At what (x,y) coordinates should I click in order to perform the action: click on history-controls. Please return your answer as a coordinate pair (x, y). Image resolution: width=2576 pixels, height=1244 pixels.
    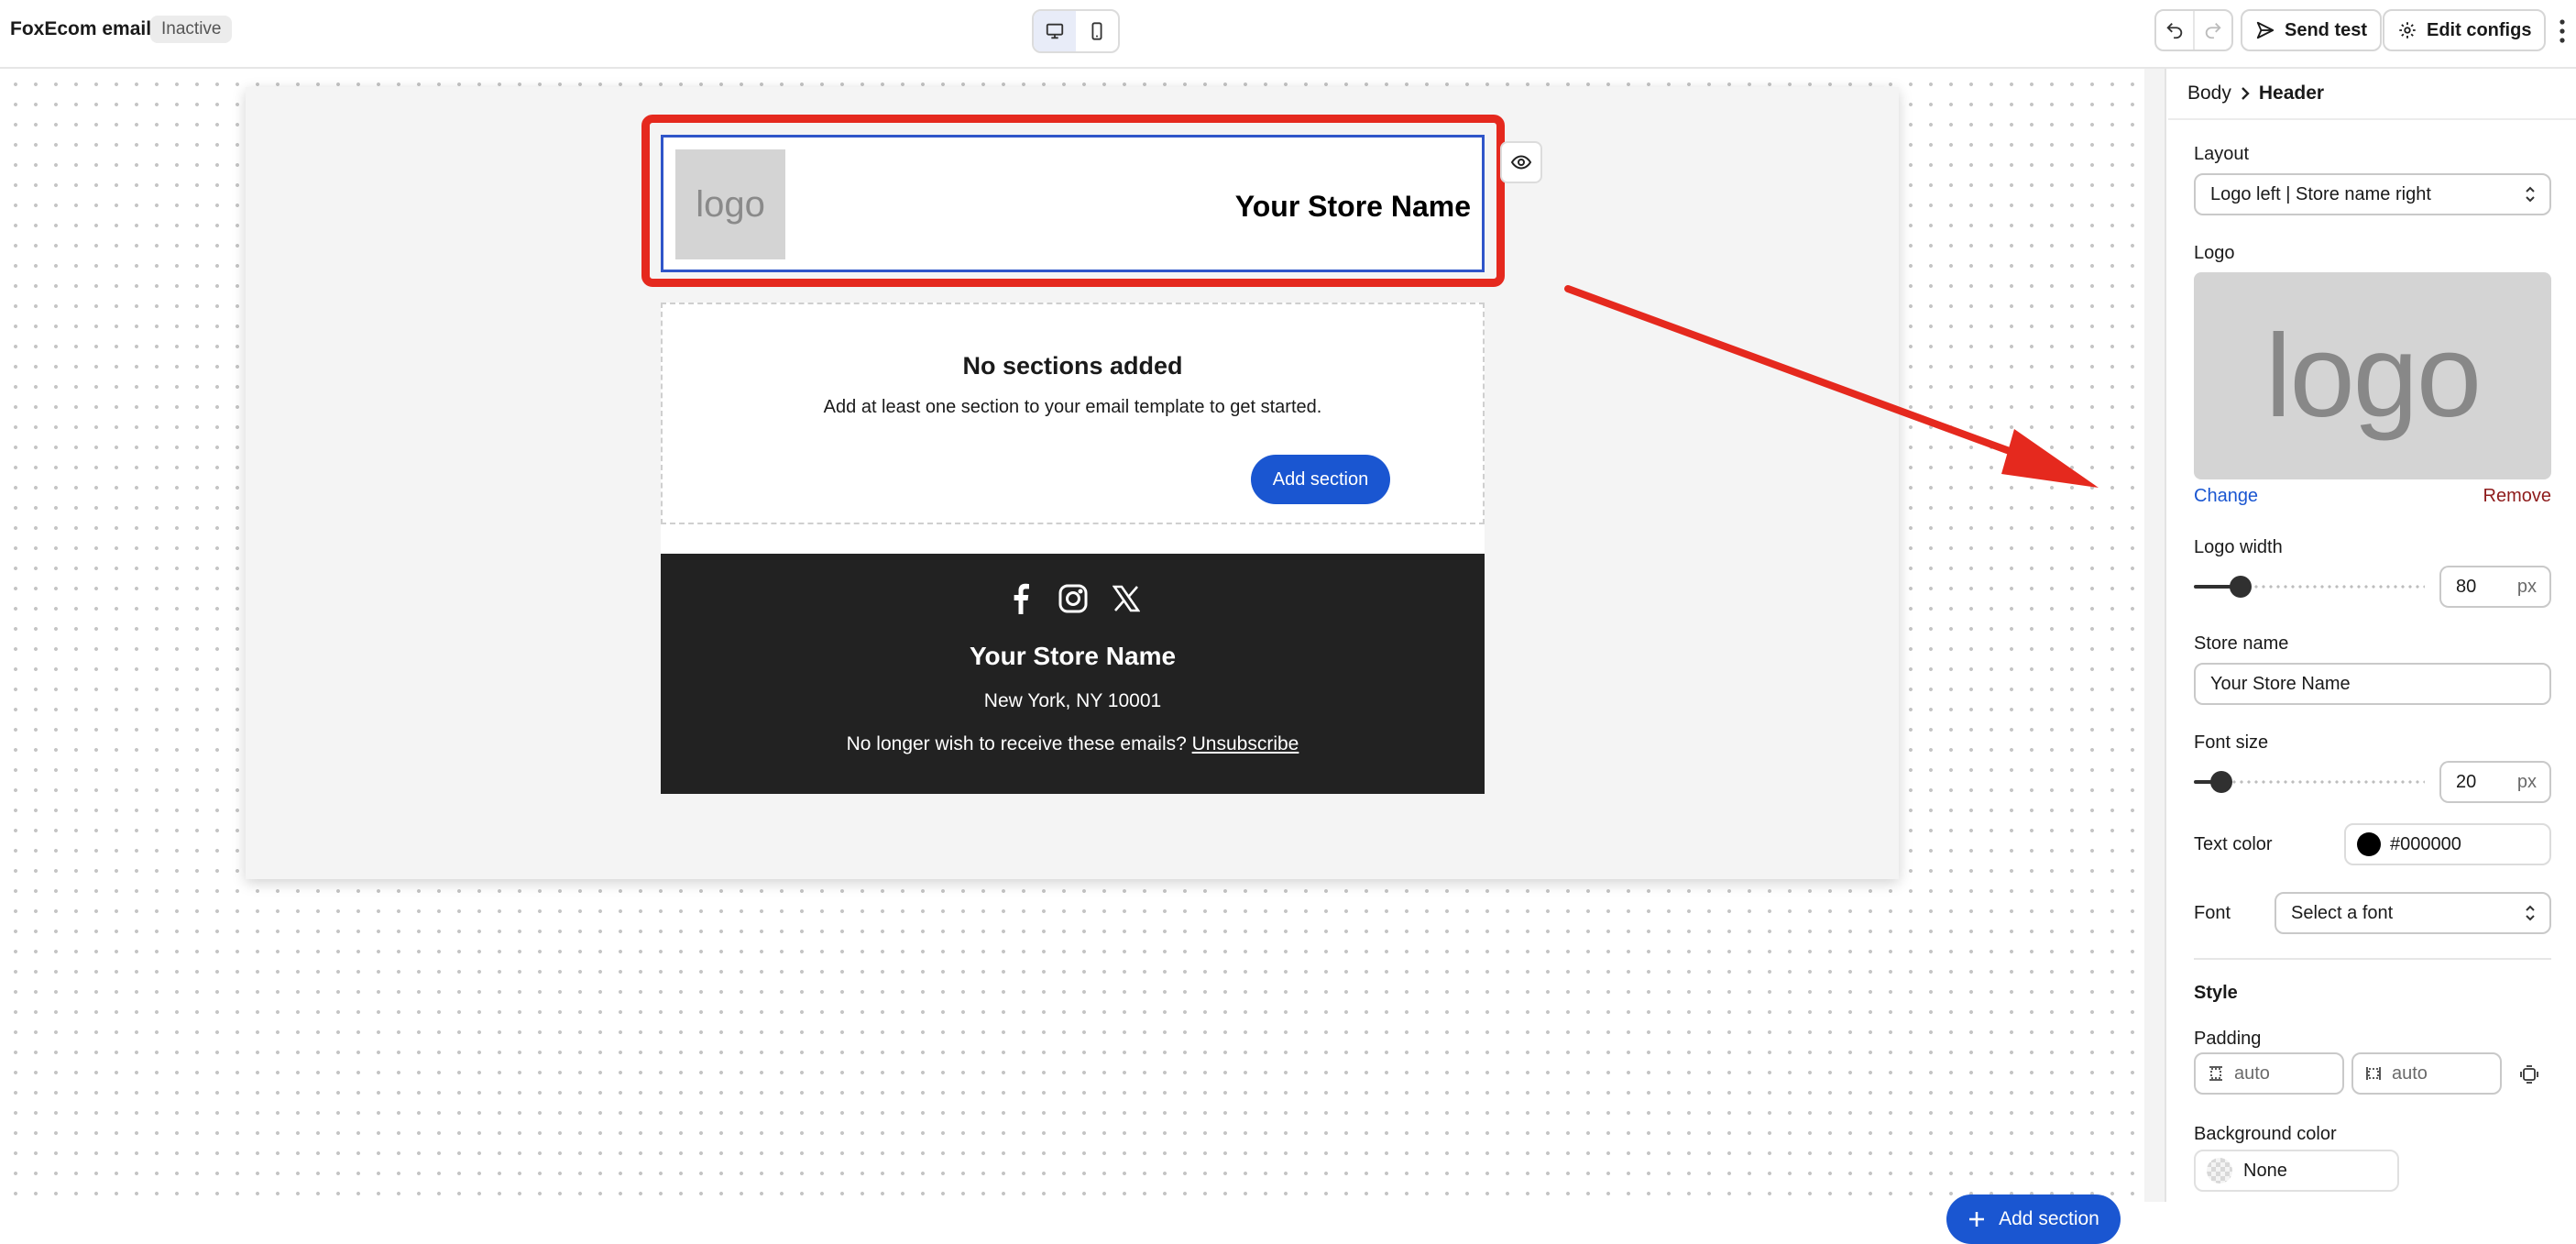
    Looking at the image, I should click on (2193, 30).